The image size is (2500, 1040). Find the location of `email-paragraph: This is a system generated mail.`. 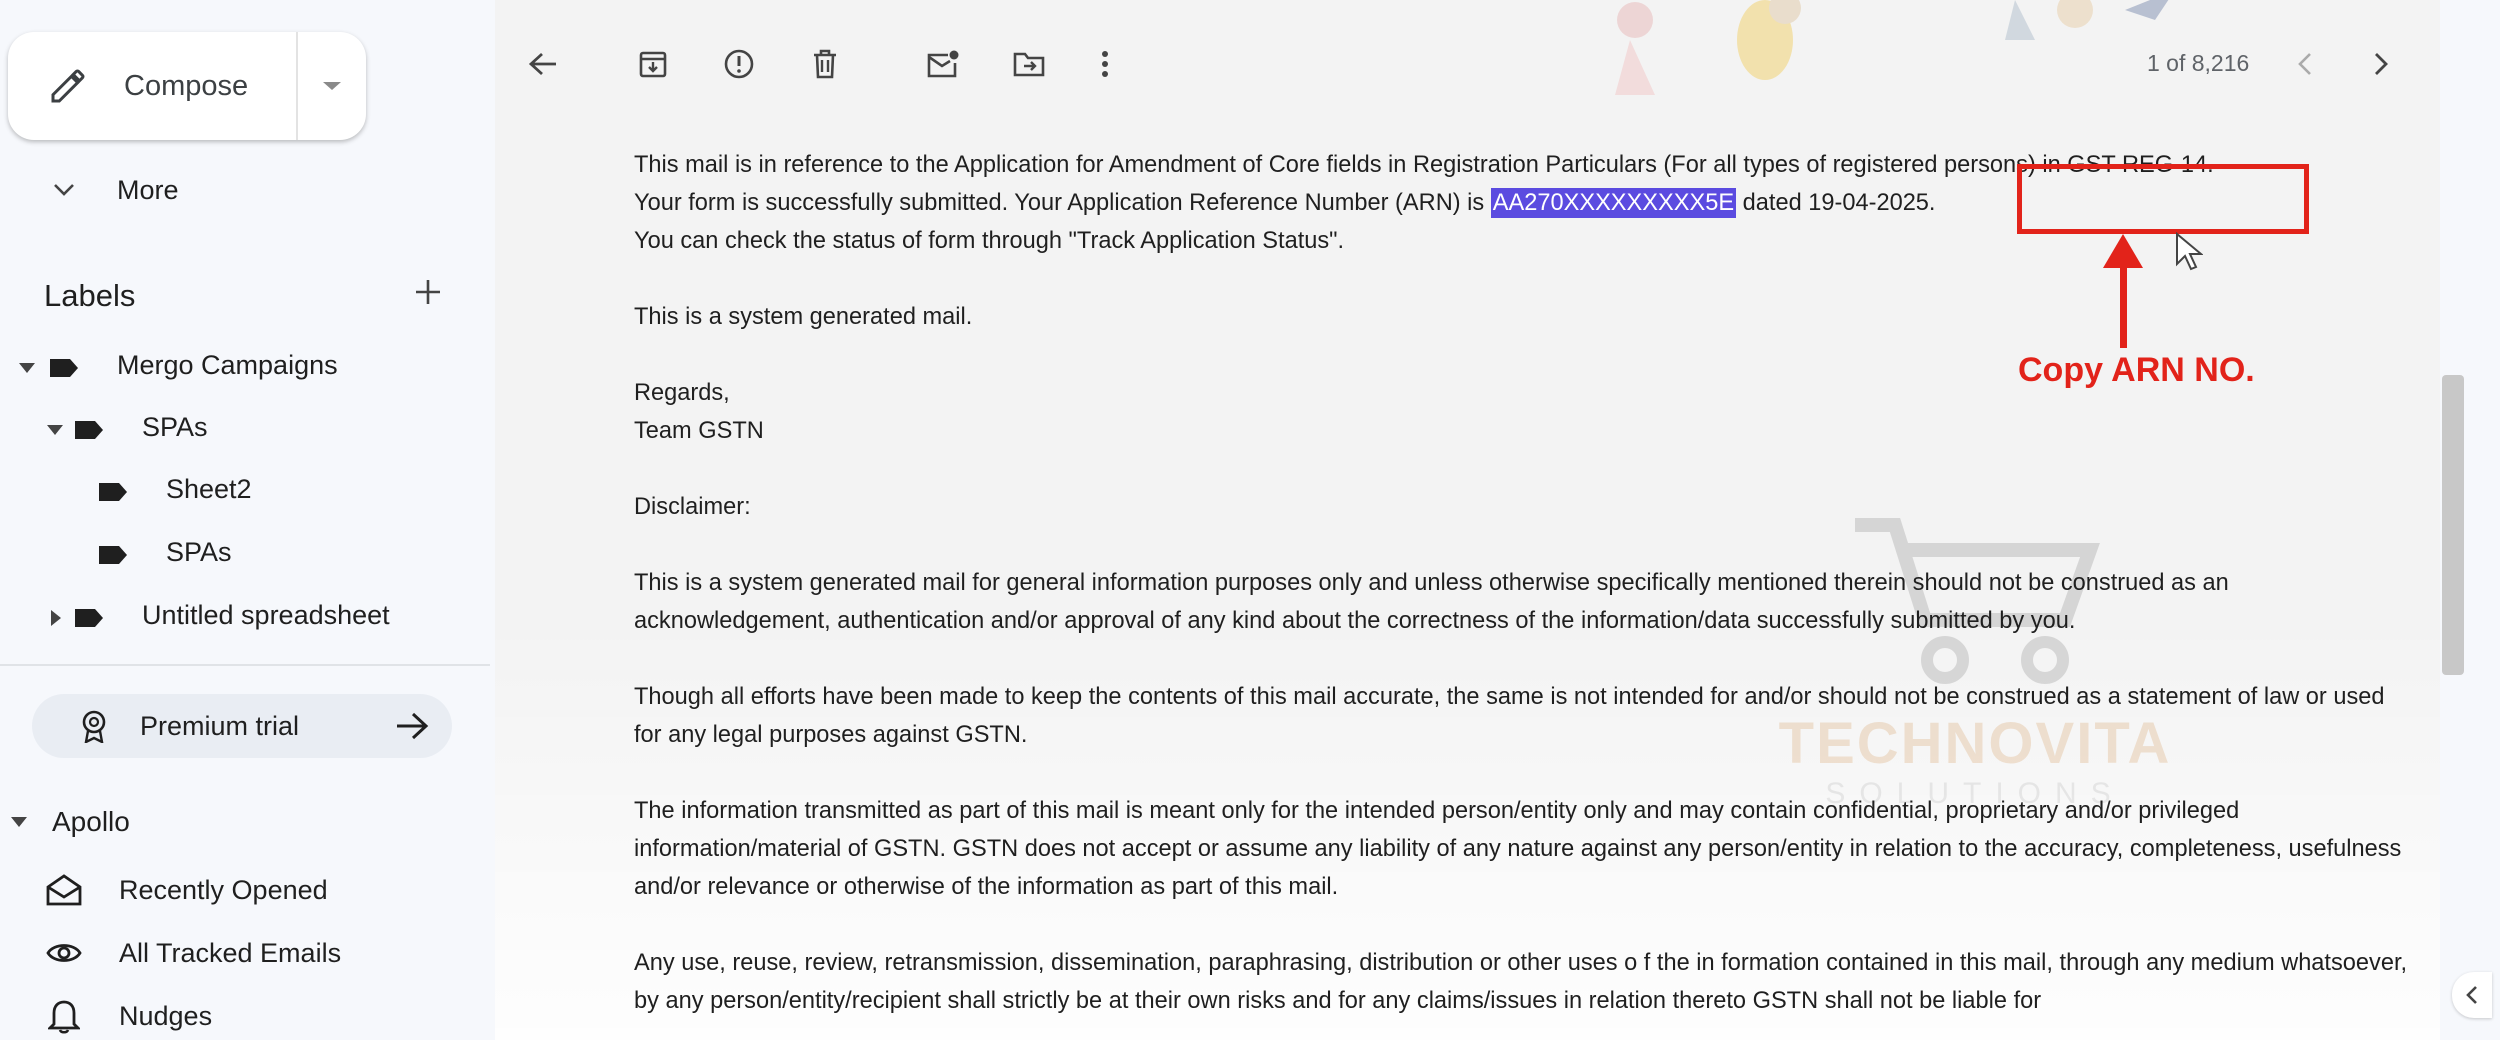

email-paragraph: This is a system generated mail. is located at coordinates (803, 317).